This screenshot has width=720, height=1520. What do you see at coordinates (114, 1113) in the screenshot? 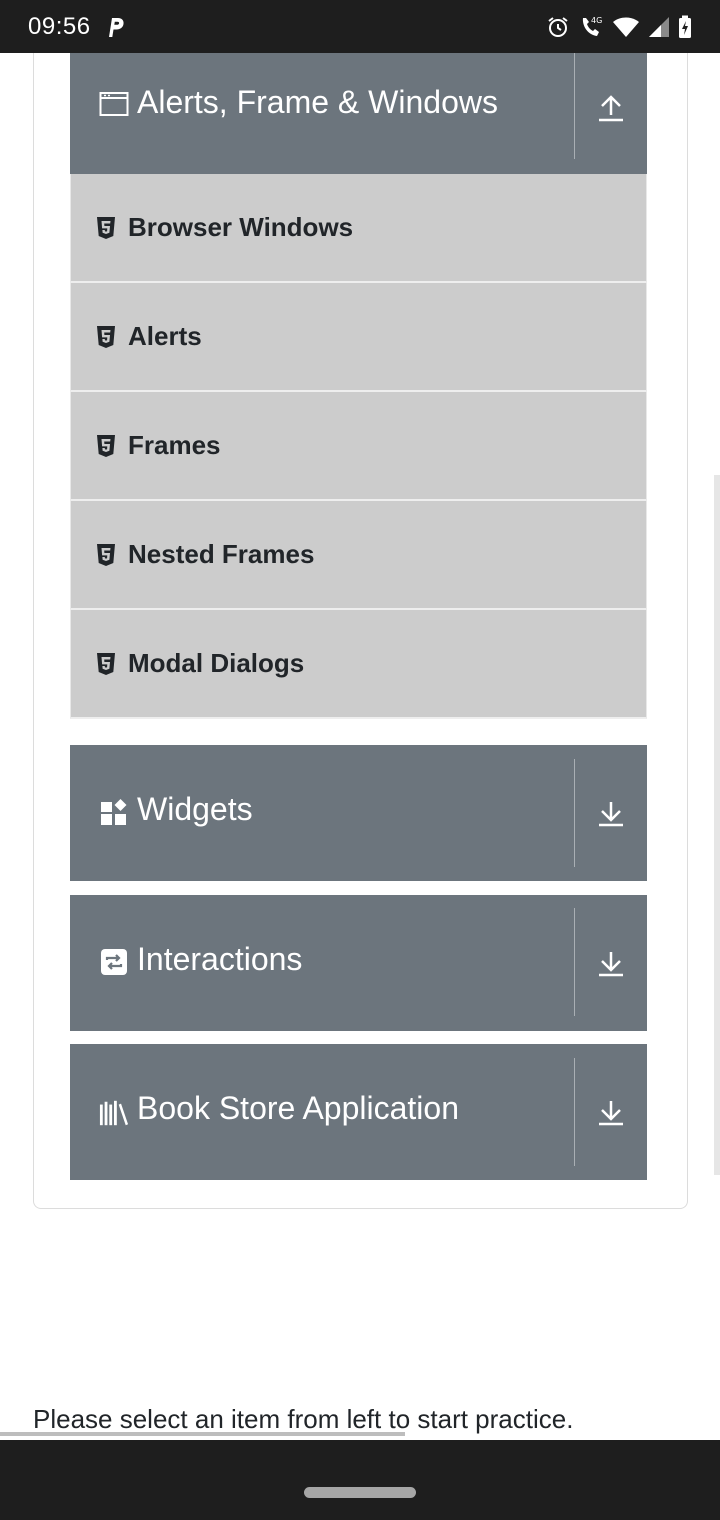
I see `books-icon` at bounding box center [114, 1113].